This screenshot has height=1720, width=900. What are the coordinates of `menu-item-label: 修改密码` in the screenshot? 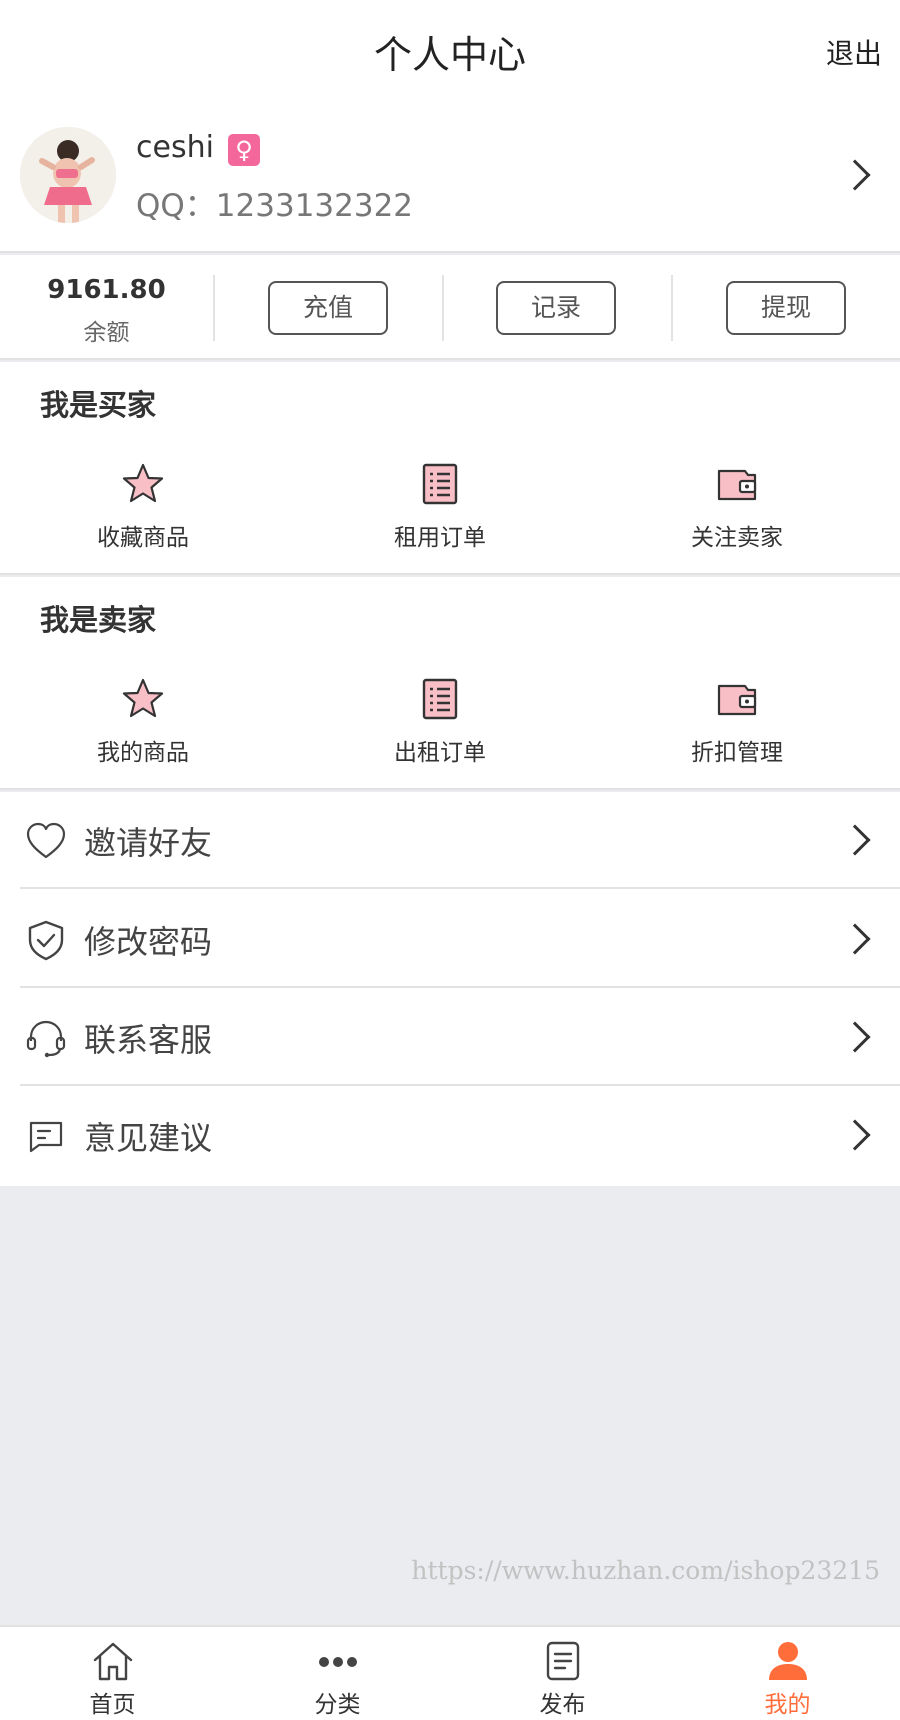 It's located at (148, 942).